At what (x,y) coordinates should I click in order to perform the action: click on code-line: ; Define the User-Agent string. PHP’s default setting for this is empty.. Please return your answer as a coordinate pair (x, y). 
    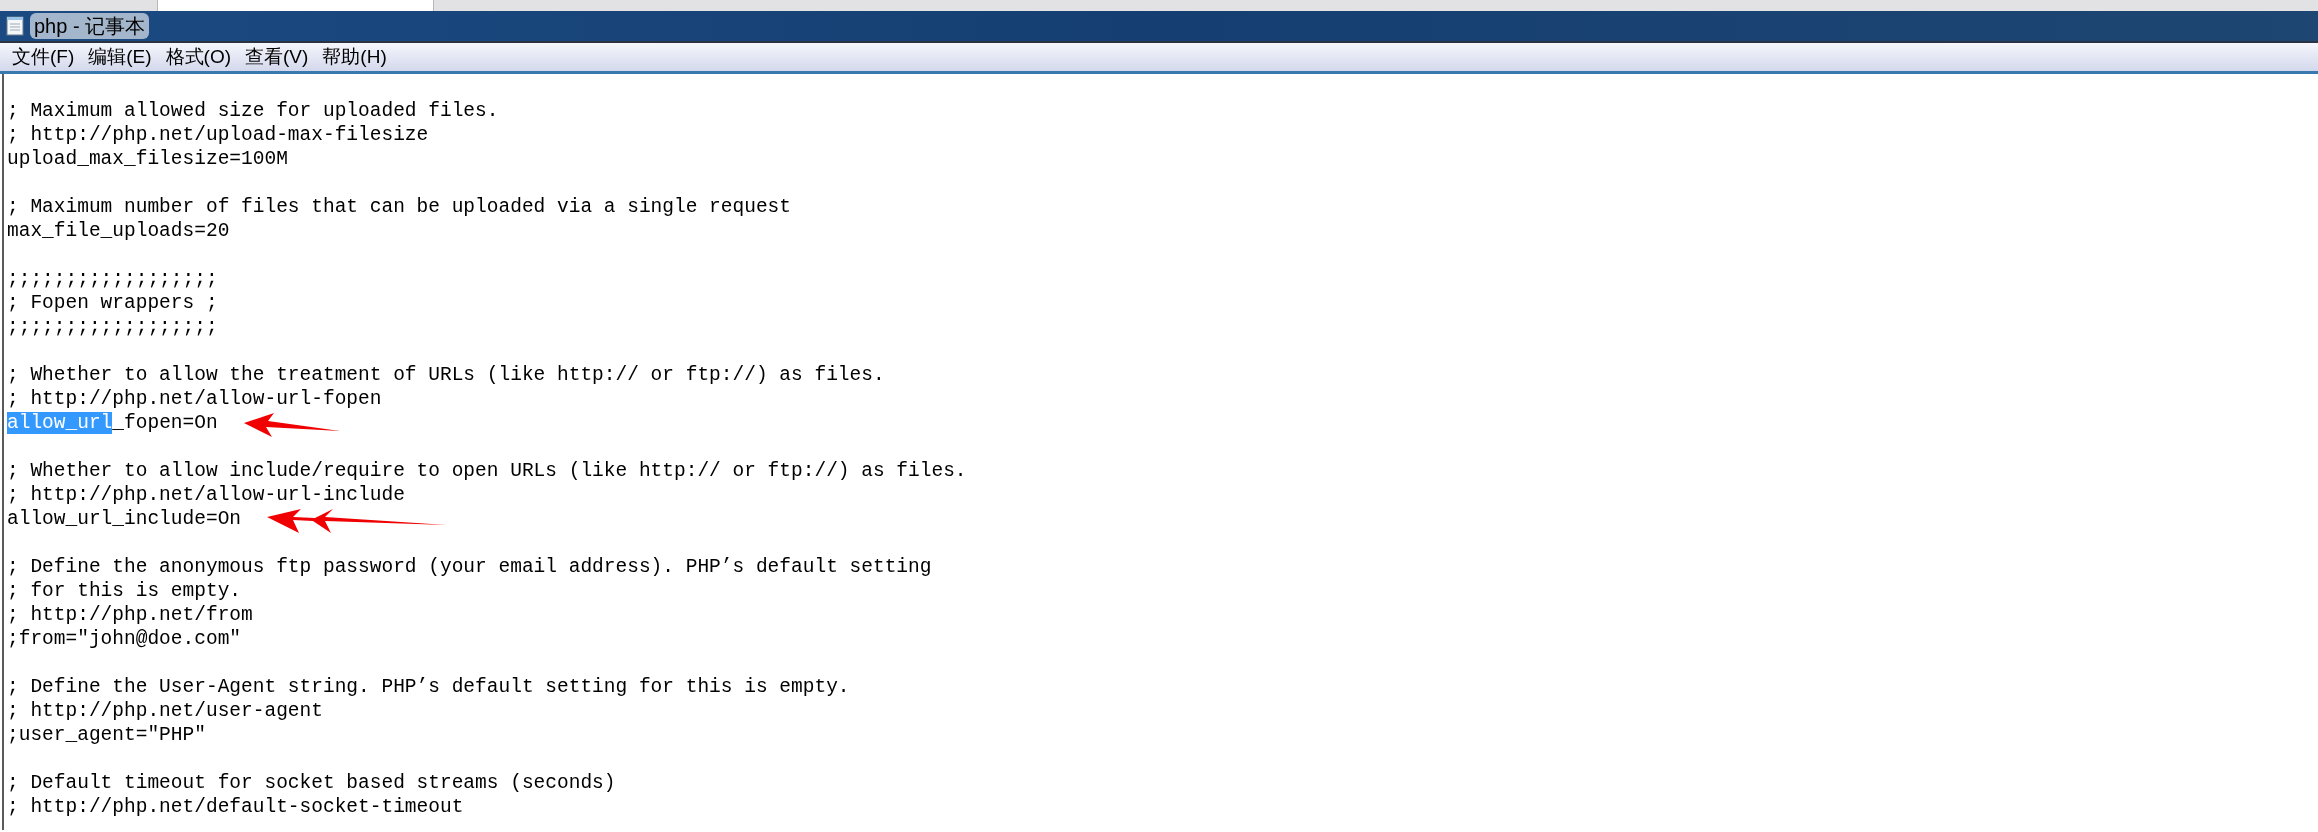
    Looking at the image, I should click on (428, 687).